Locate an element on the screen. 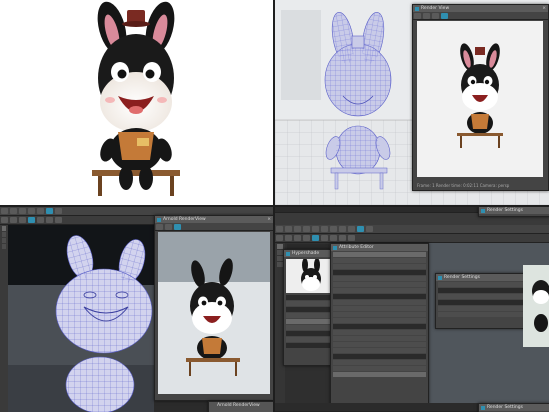  attribute-editor-window: Attribute Editor is located at coordinates (379, 325).